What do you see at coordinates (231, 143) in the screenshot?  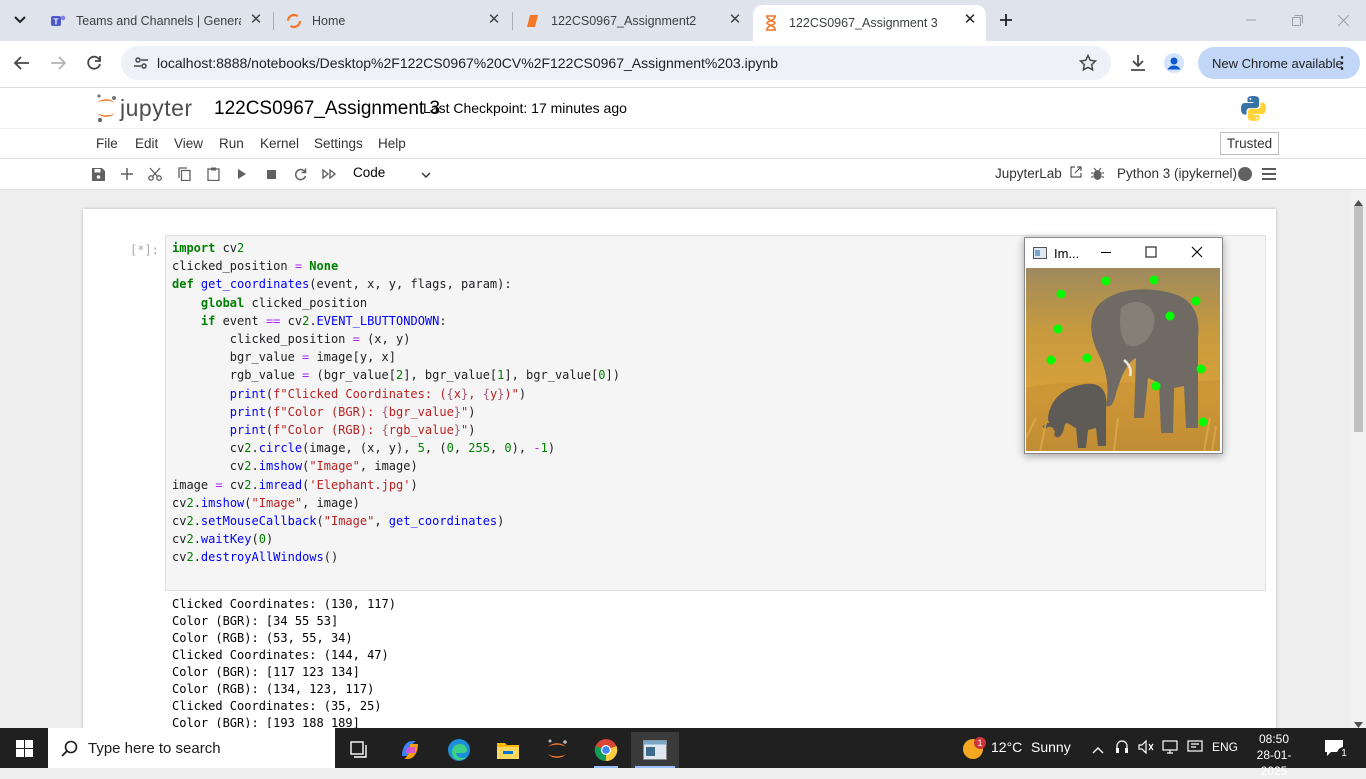 I see `menu-run: Run` at bounding box center [231, 143].